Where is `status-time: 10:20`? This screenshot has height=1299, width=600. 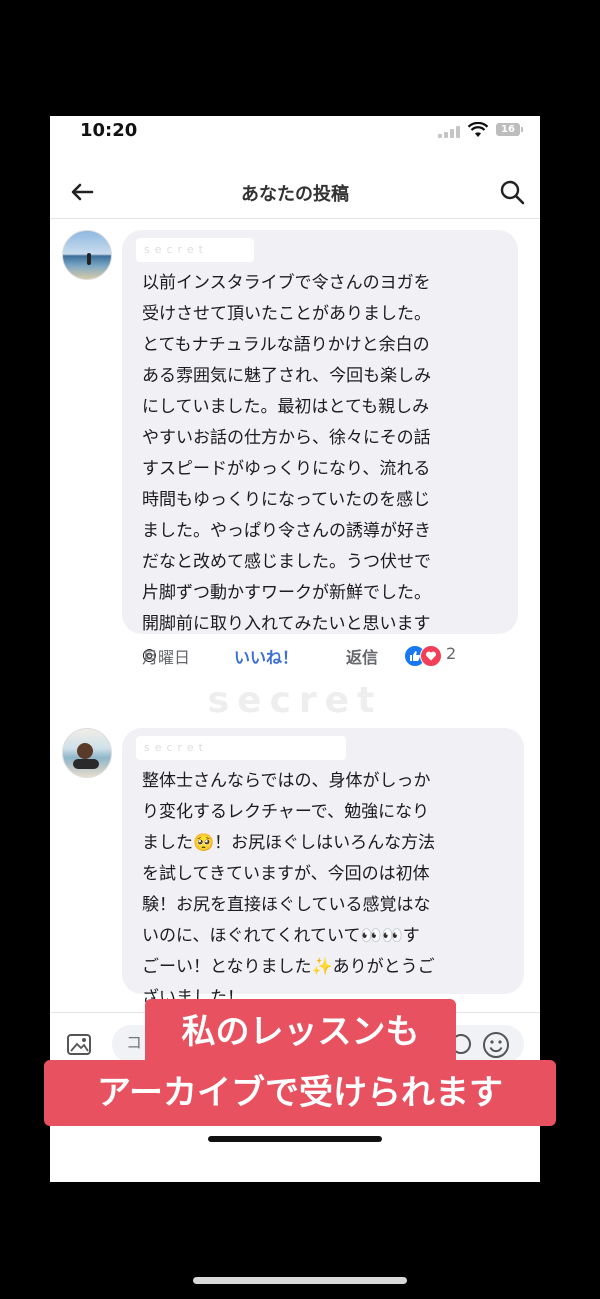
status-time: 10:20 is located at coordinates (109, 130).